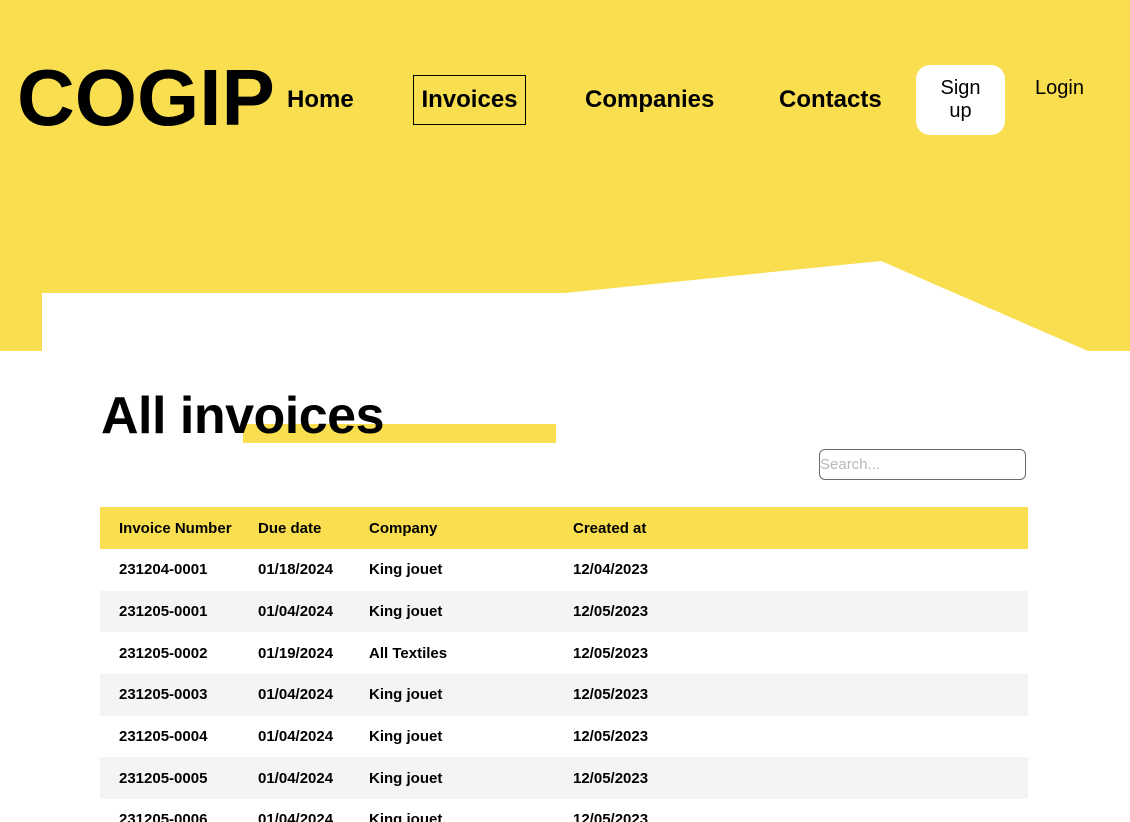 This screenshot has width=1130, height=822. What do you see at coordinates (296, 653) in the screenshot?
I see `cell-due-date: 01/19/2024` at bounding box center [296, 653].